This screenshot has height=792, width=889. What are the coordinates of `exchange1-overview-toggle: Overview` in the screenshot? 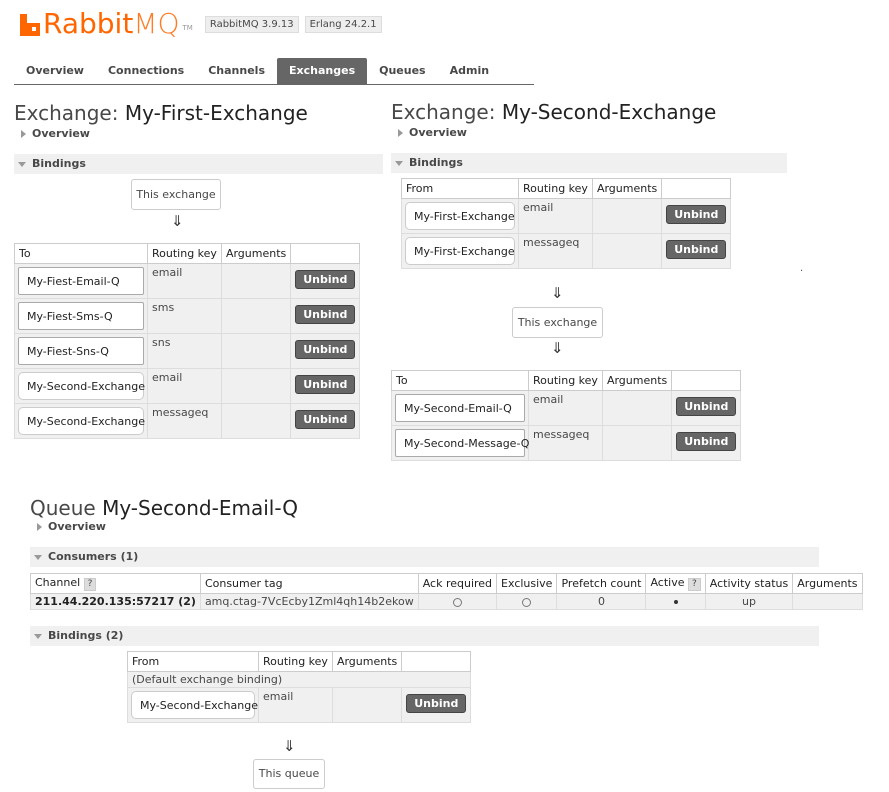 It's located at (55, 133).